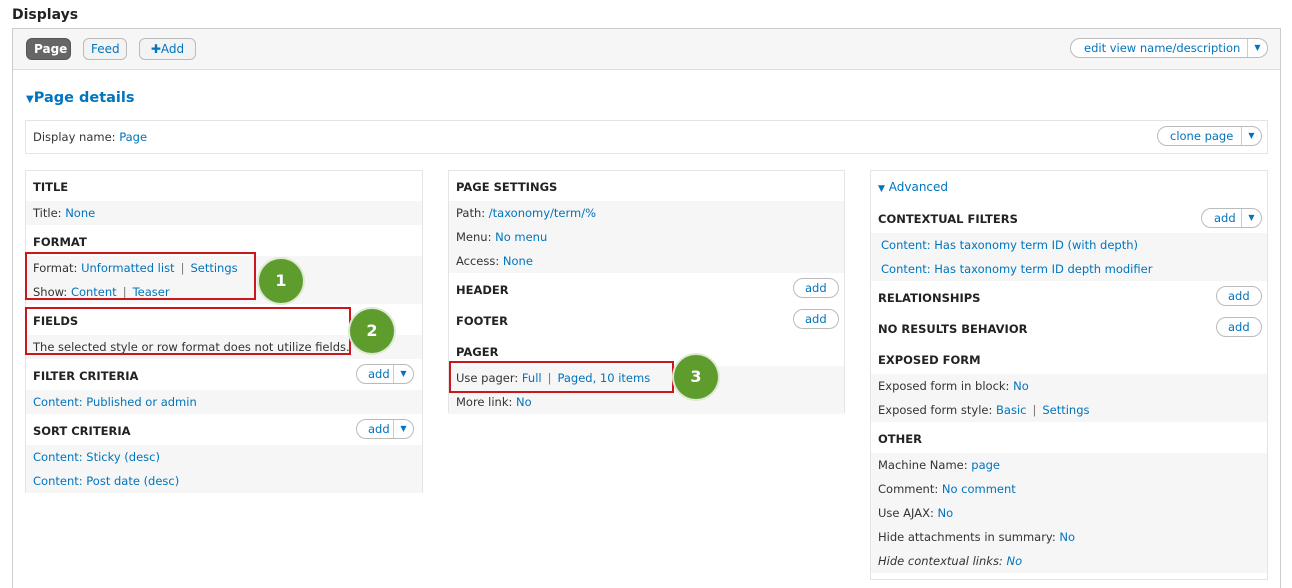 The height and width of the screenshot is (588, 1292). What do you see at coordinates (1162, 48) in the screenshot?
I see `edit-view-label: edit view name/description` at bounding box center [1162, 48].